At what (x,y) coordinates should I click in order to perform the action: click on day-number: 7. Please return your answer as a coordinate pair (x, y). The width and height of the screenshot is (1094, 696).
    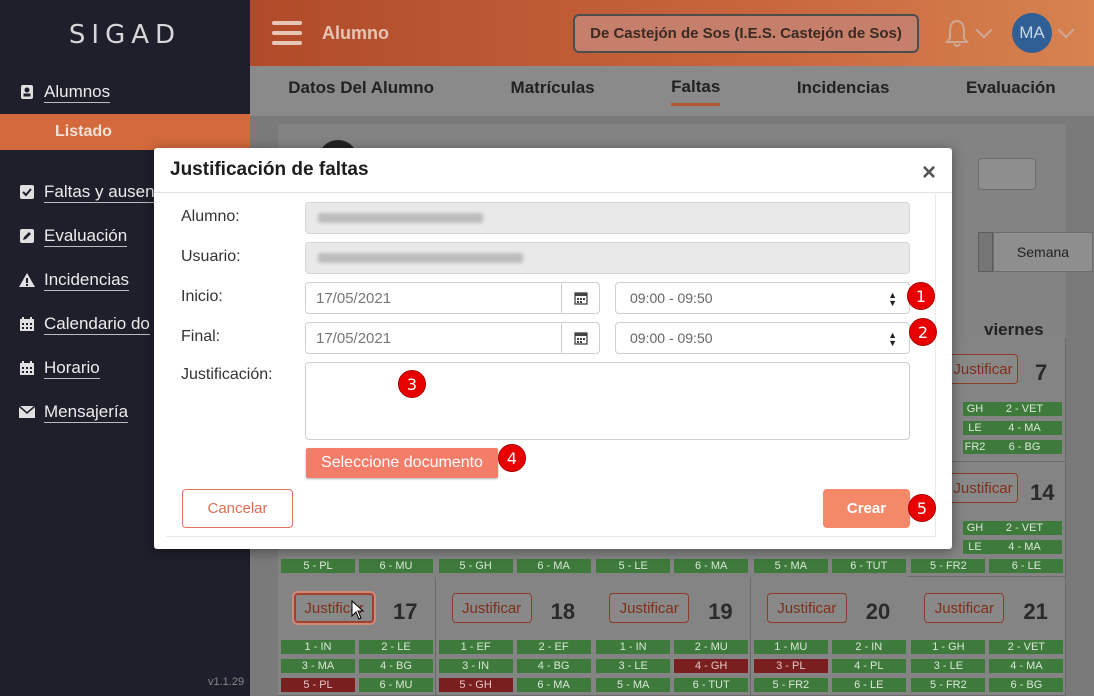
    Looking at the image, I should click on (1041, 372).